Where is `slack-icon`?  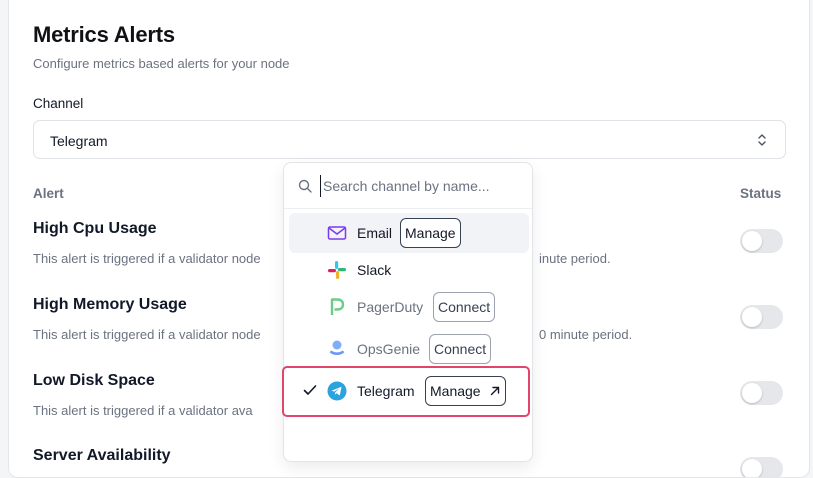 slack-icon is located at coordinates (337, 270).